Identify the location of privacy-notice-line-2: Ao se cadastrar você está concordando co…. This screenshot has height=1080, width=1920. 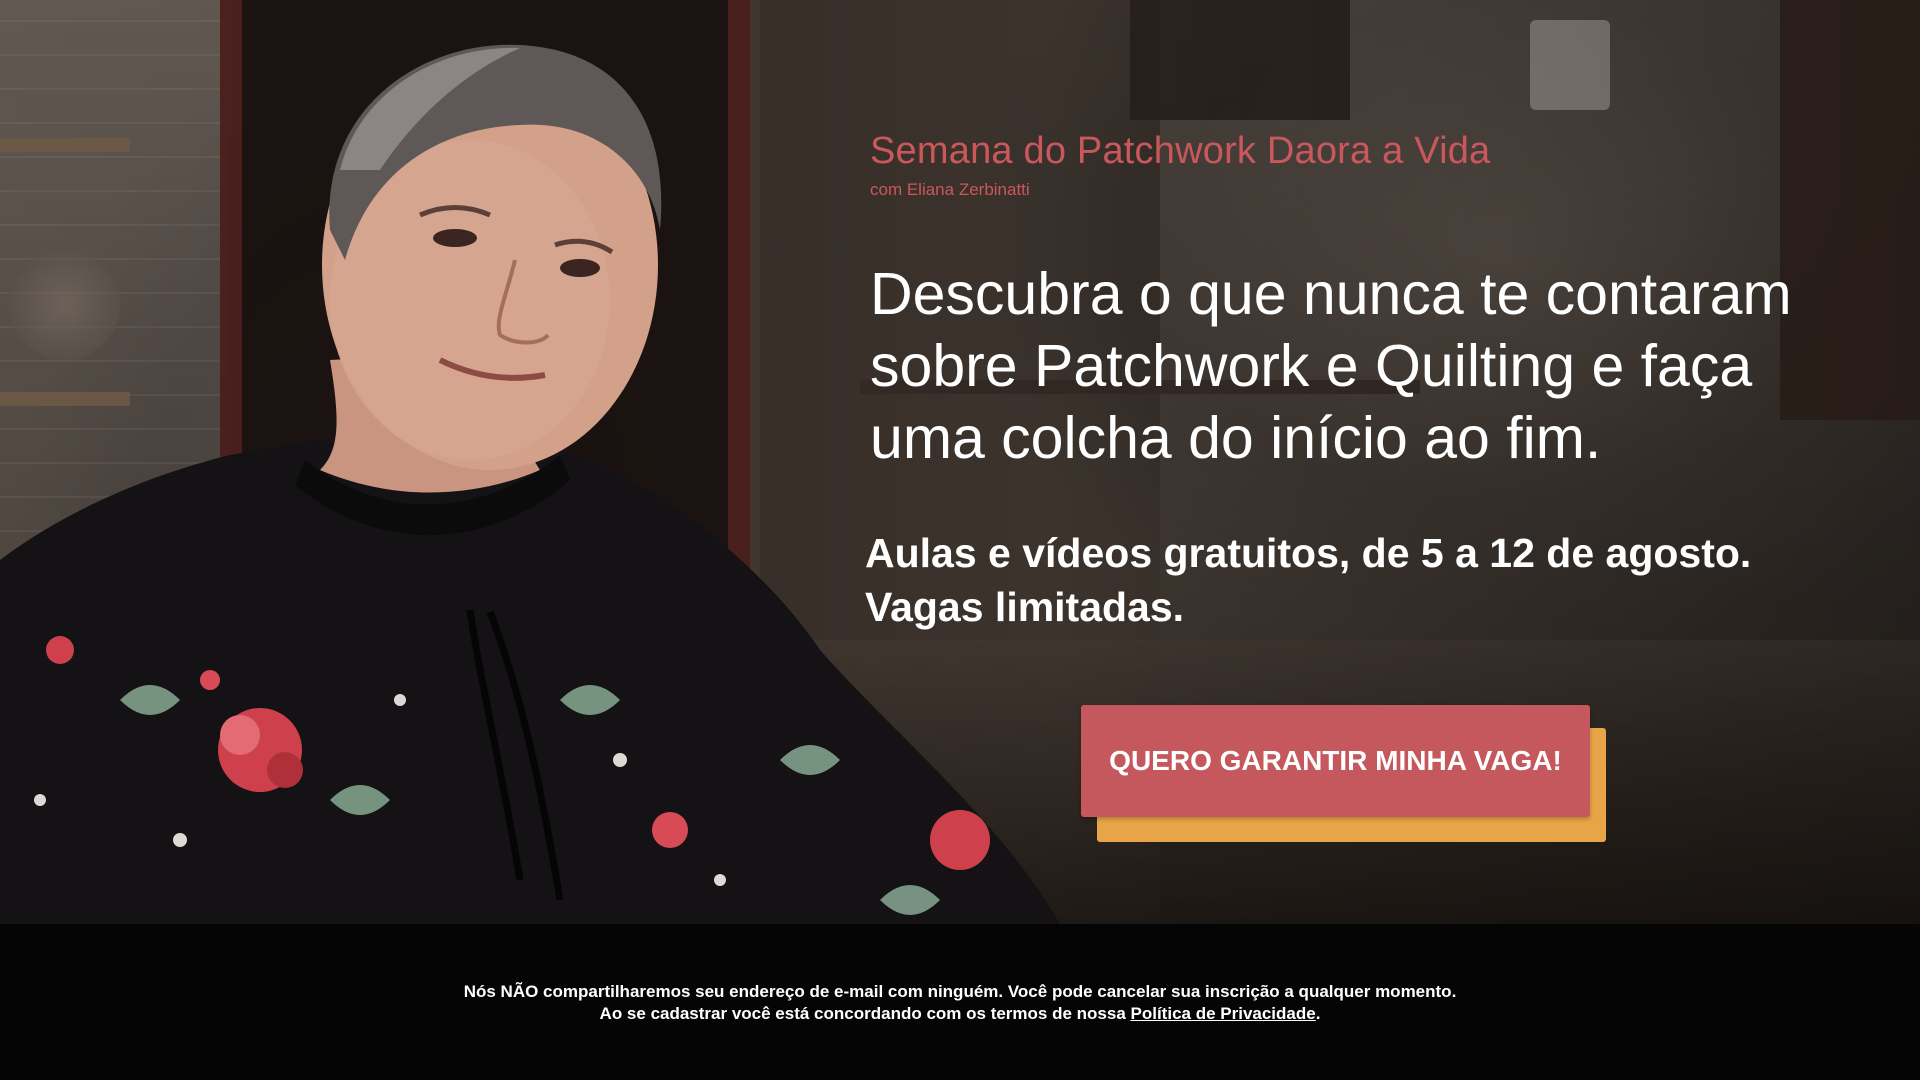
(960, 1014).